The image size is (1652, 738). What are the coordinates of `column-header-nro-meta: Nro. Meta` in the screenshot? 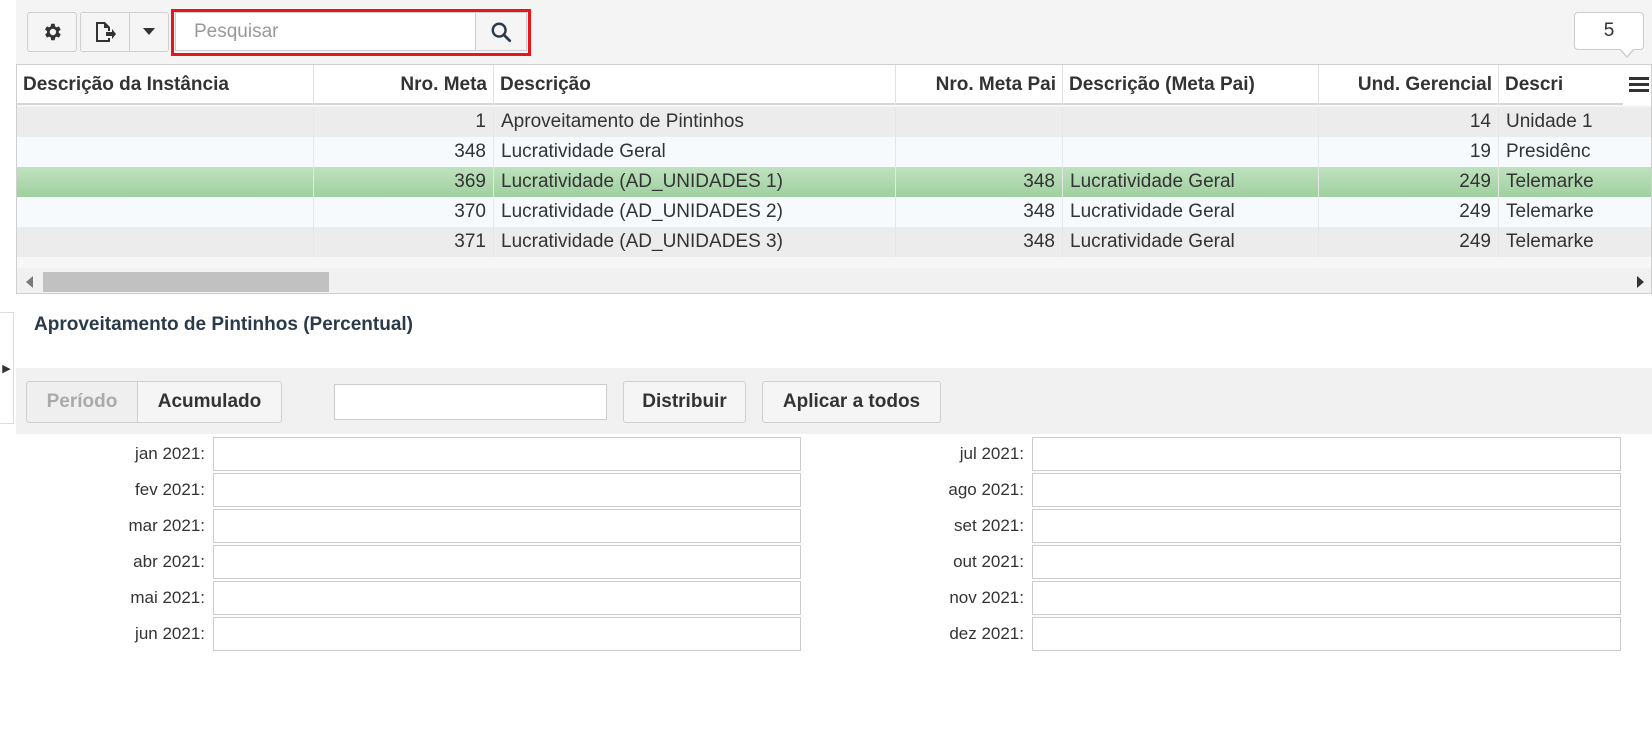 It's located at (404, 85).